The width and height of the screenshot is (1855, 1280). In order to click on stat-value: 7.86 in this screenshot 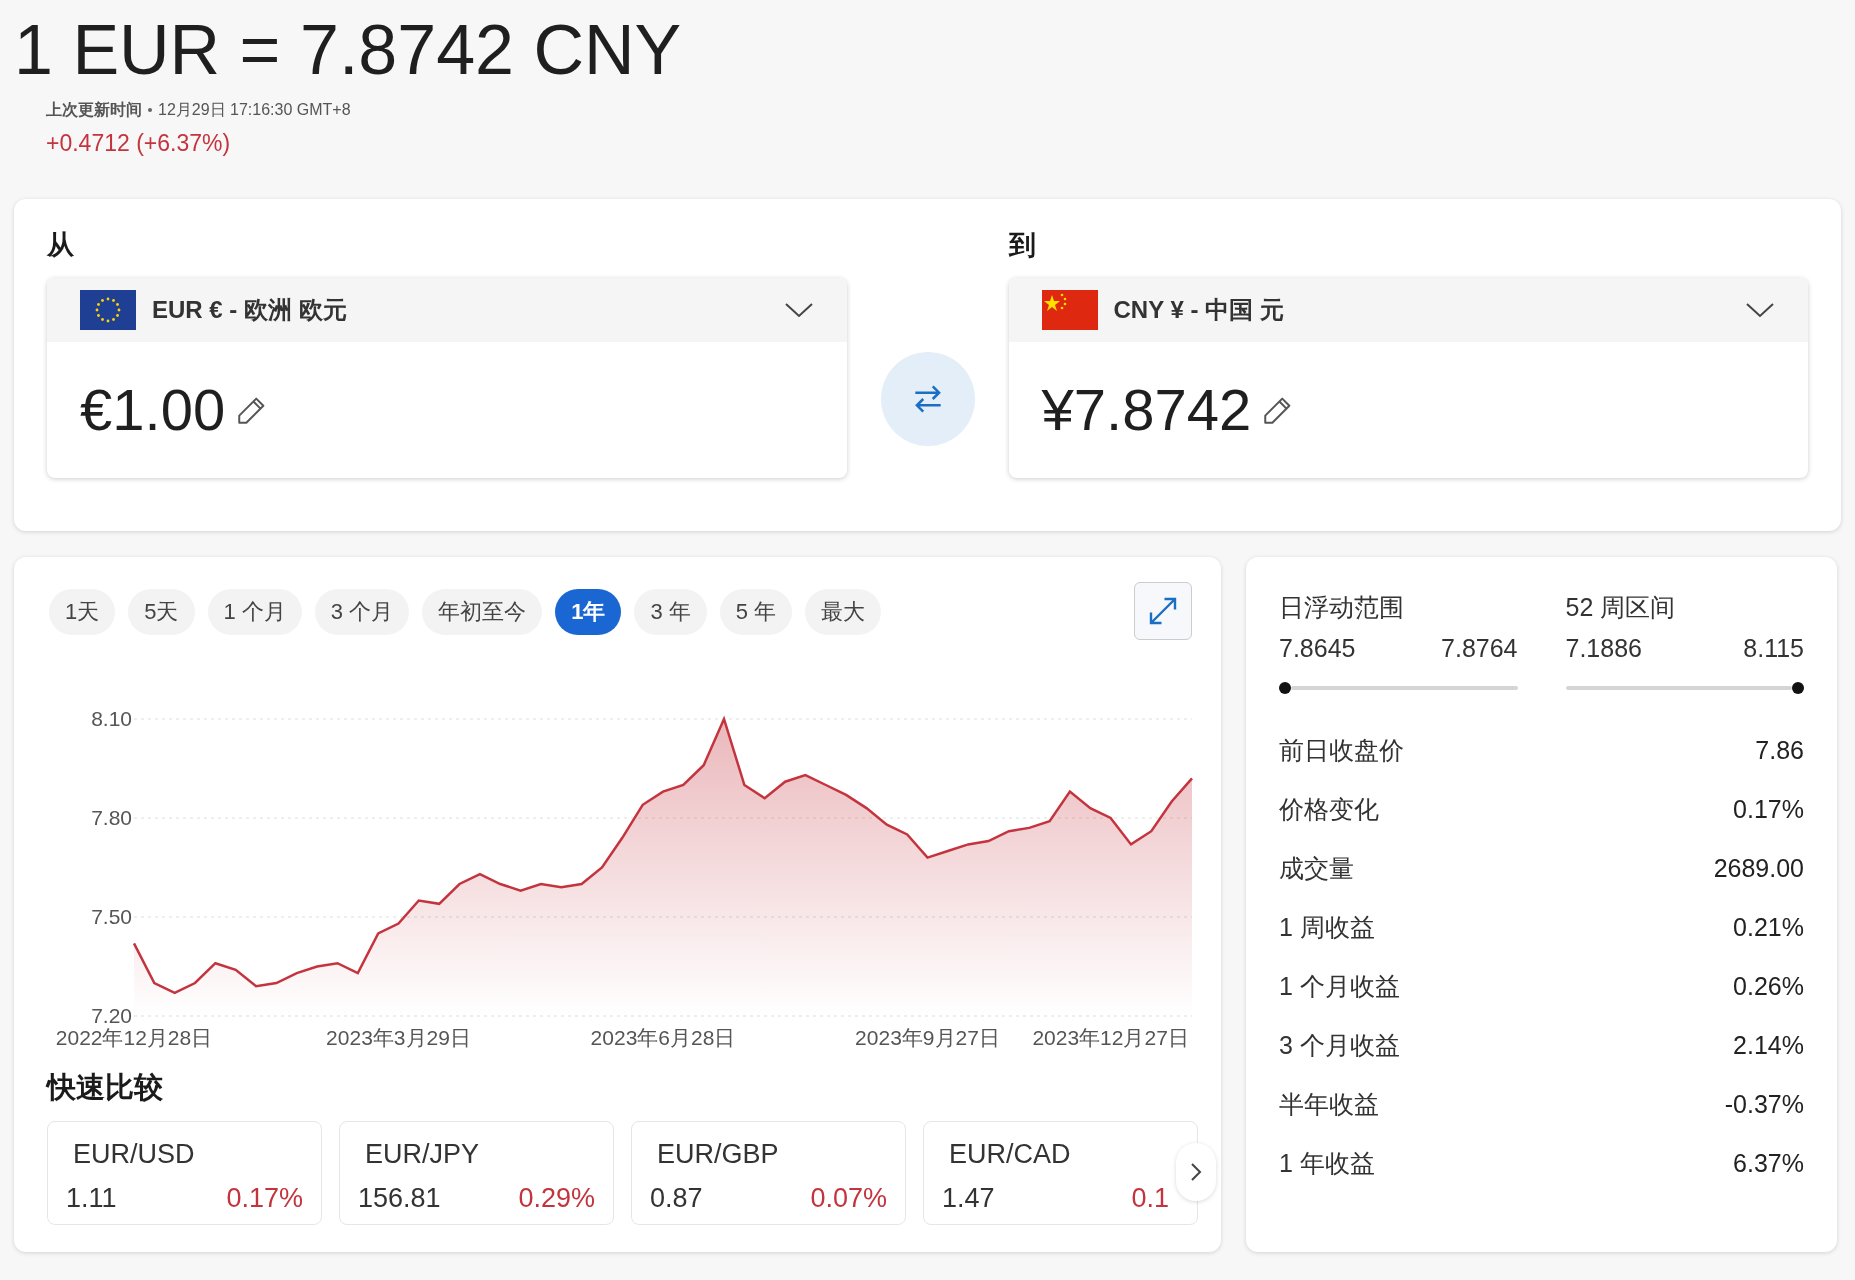, I will do `click(1779, 751)`.